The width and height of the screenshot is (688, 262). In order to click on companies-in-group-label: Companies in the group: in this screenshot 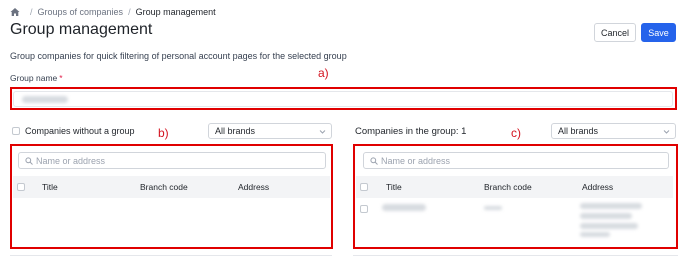, I will do `click(407, 131)`.